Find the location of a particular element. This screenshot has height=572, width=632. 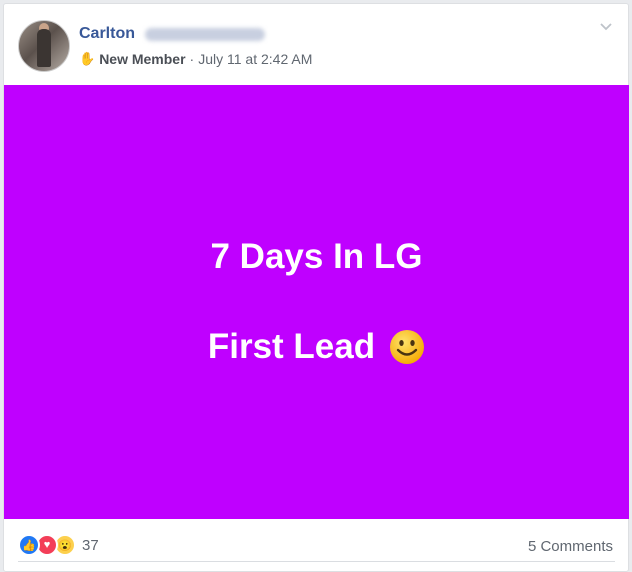

author-name: Carlton is located at coordinates (107, 34).